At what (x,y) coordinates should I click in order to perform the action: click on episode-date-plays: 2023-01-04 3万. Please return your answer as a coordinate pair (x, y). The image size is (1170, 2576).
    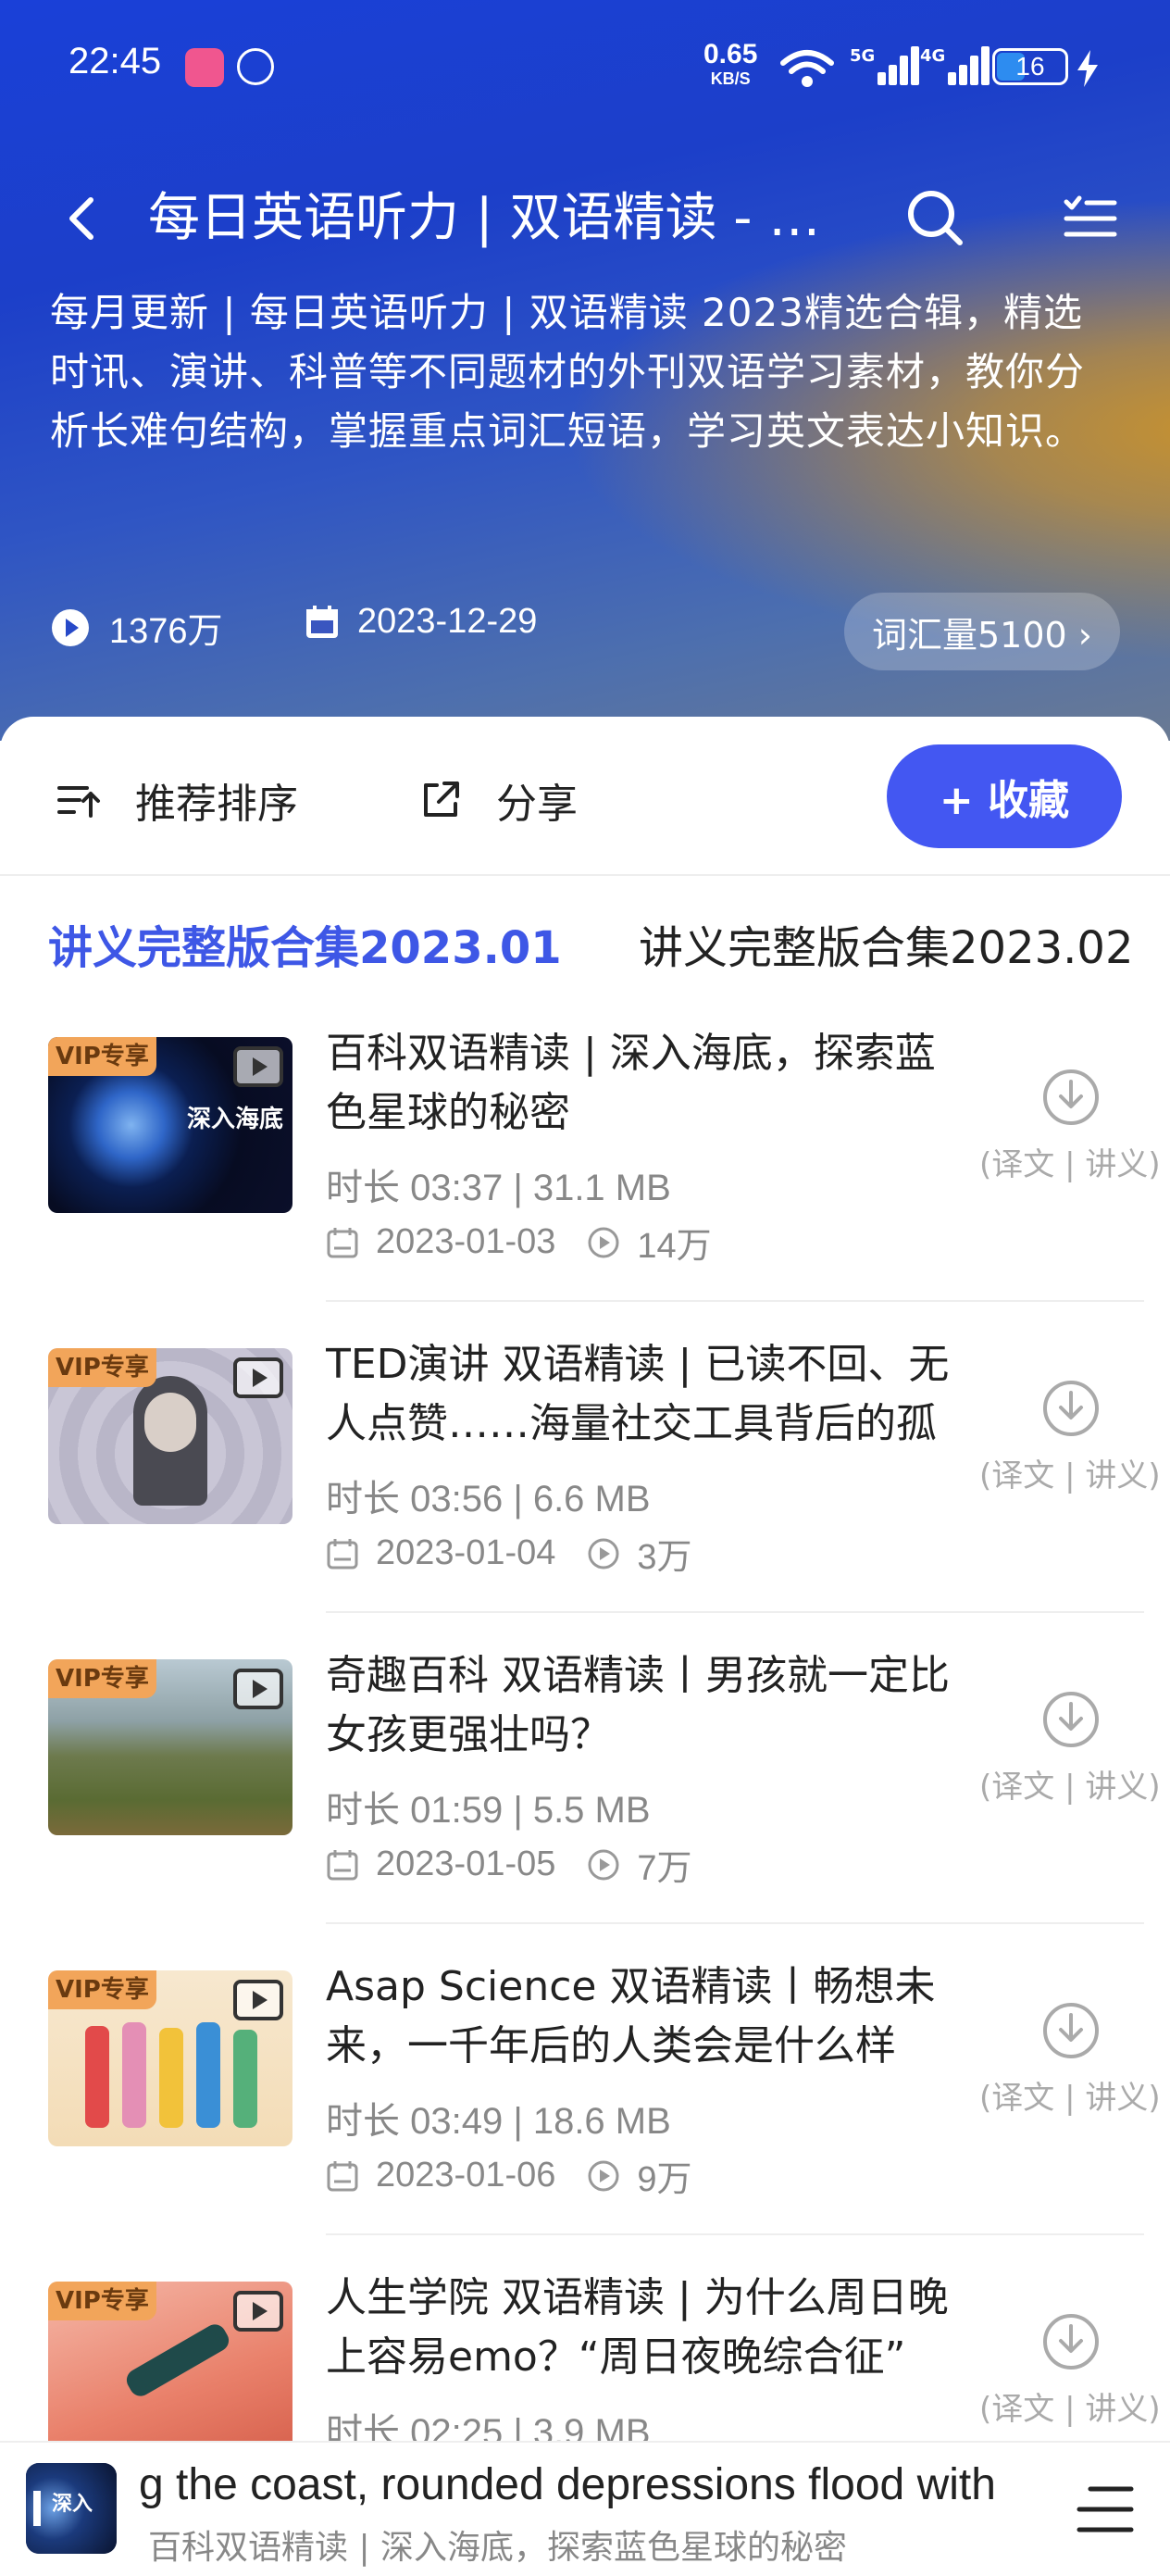
    Looking at the image, I should click on (509, 1553).